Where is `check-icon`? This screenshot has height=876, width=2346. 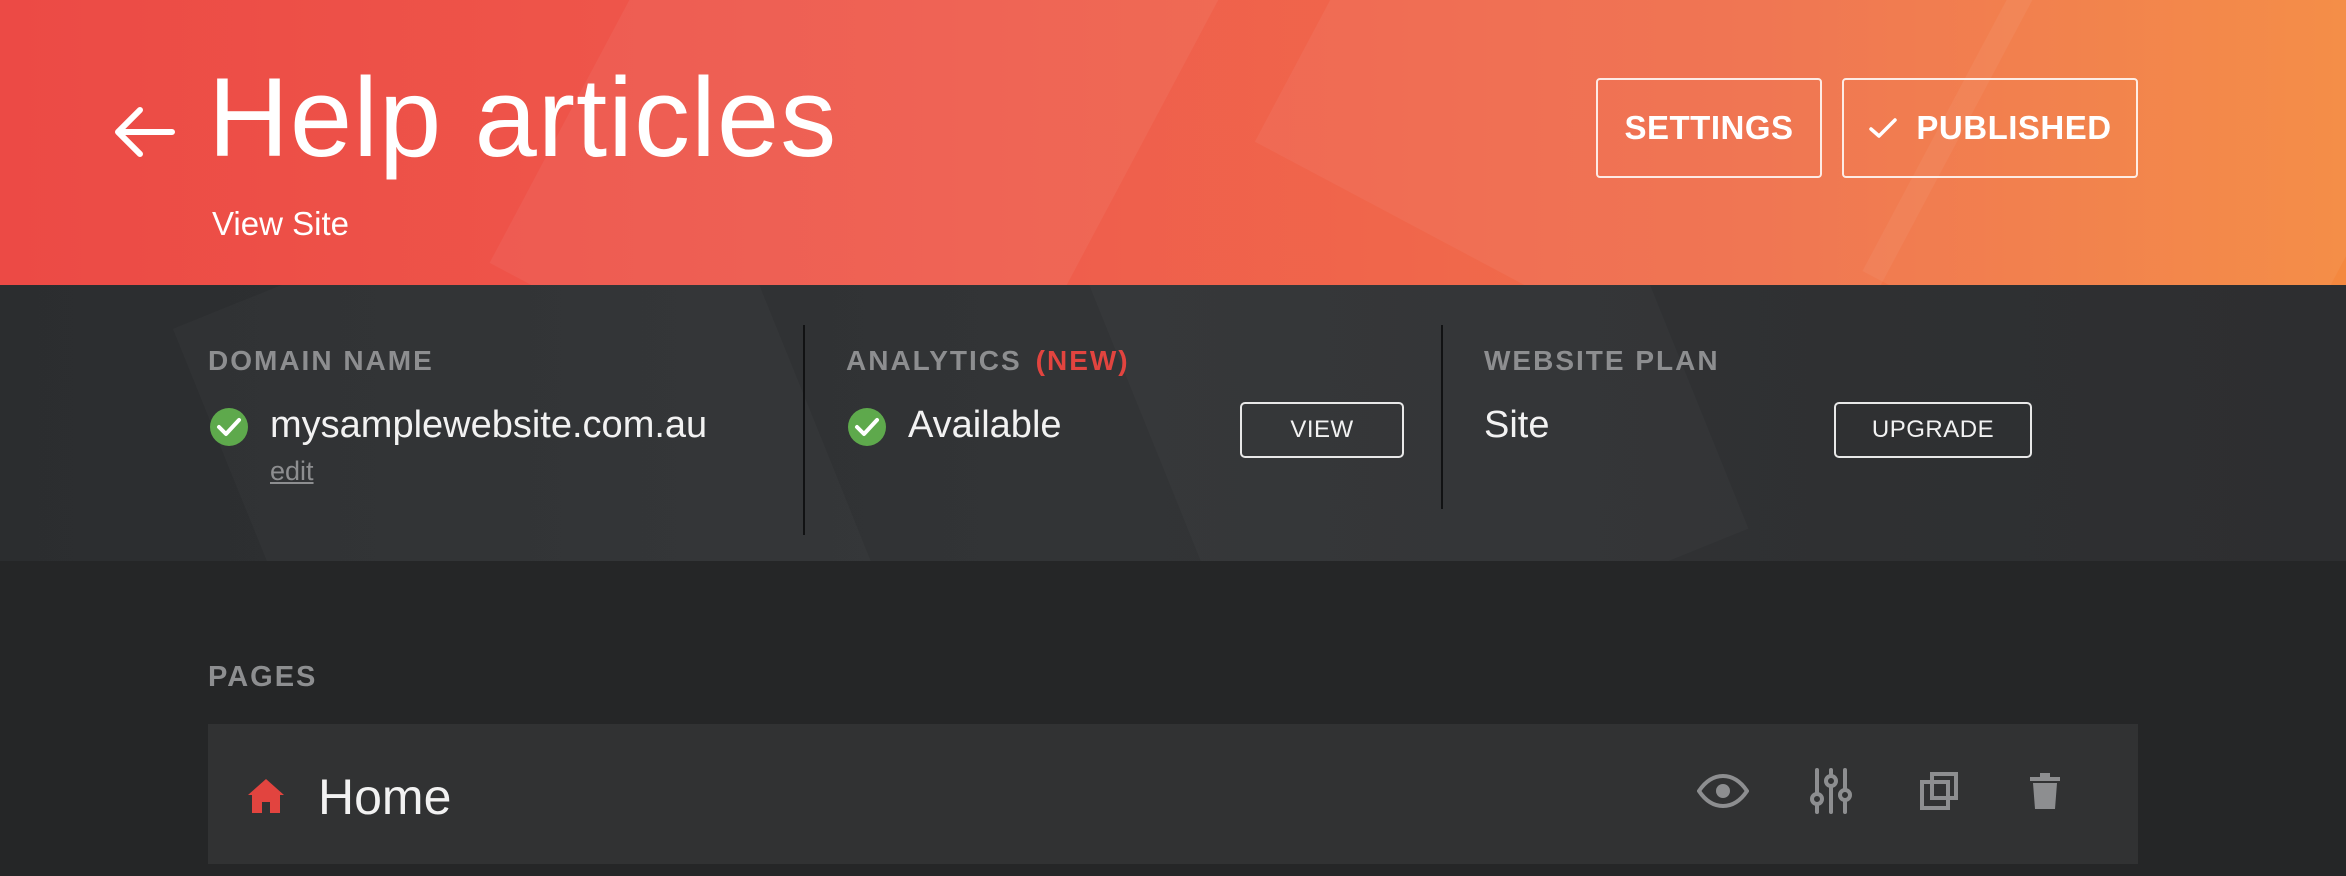
check-icon is located at coordinates (1883, 128).